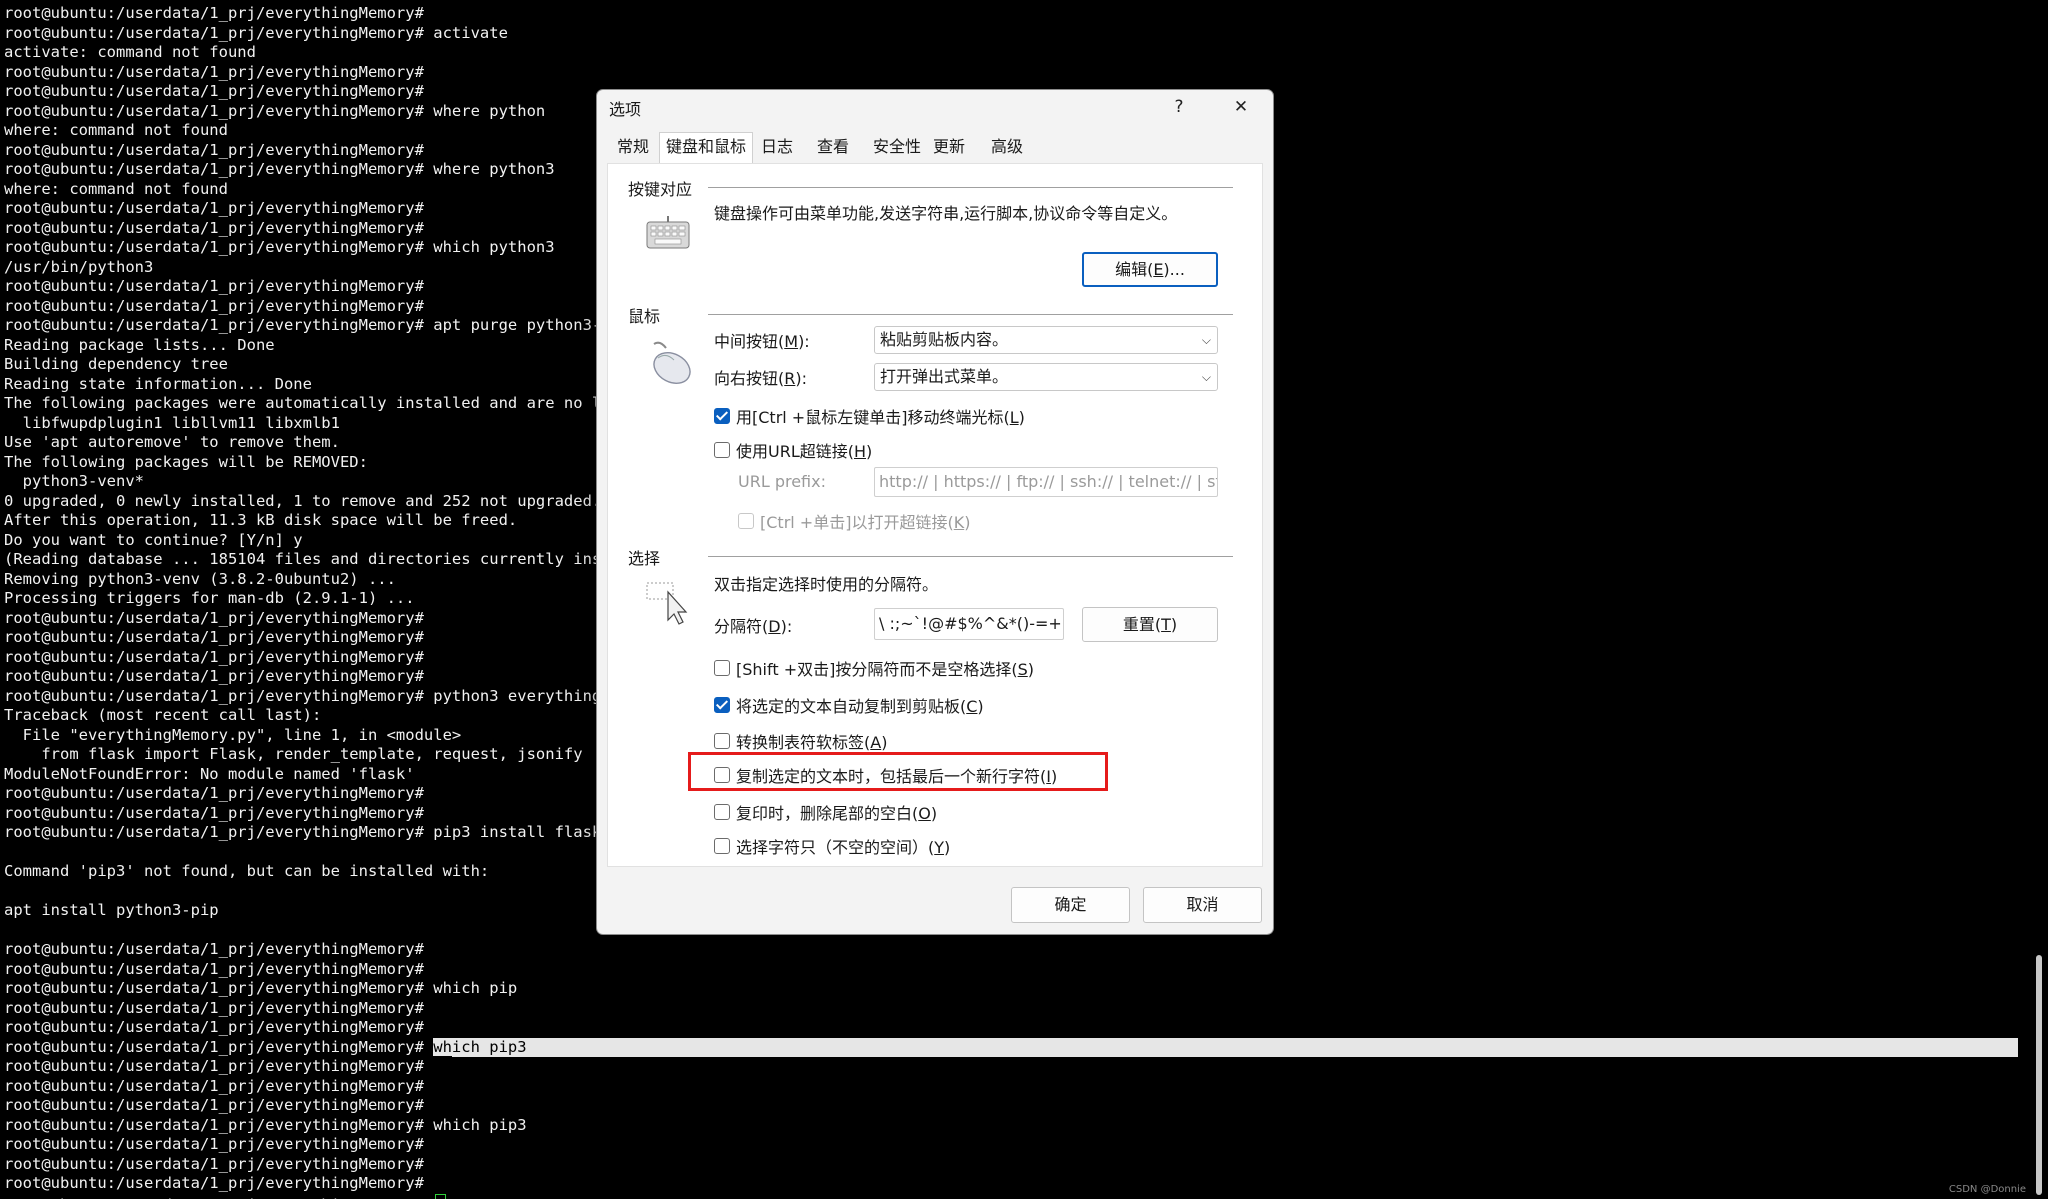 The image size is (2048, 1199). What do you see at coordinates (1174, 624) in the screenshot?
I see `reset-suffix: )` at bounding box center [1174, 624].